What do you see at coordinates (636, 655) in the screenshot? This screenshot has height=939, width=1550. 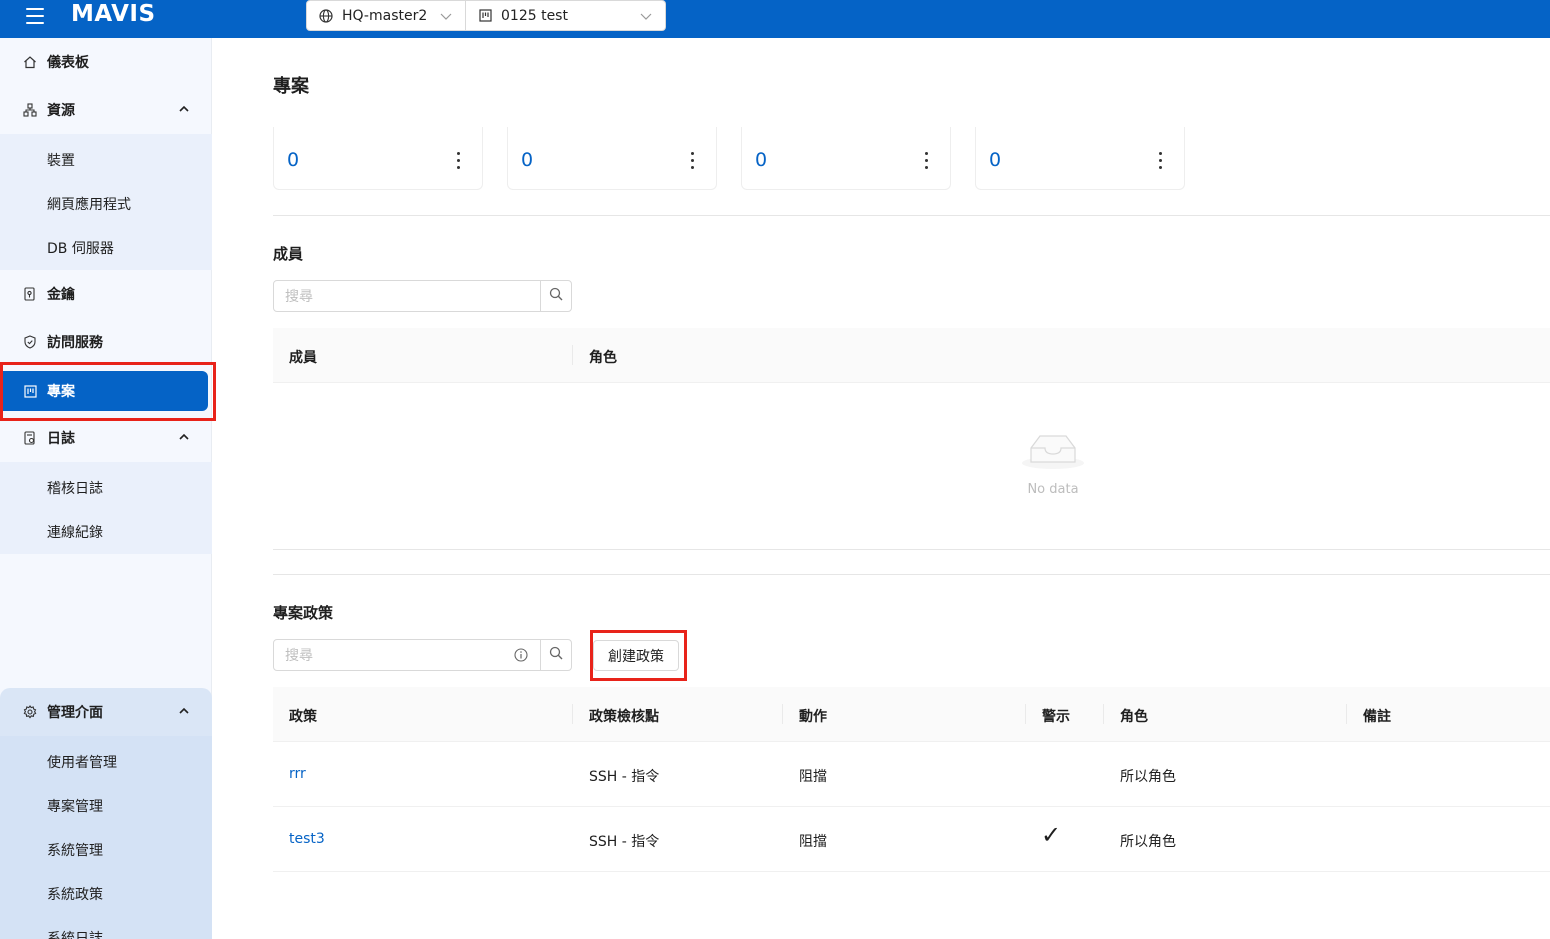 I see `create-policy-button: 創建政策` at bounding box center [636, 655].